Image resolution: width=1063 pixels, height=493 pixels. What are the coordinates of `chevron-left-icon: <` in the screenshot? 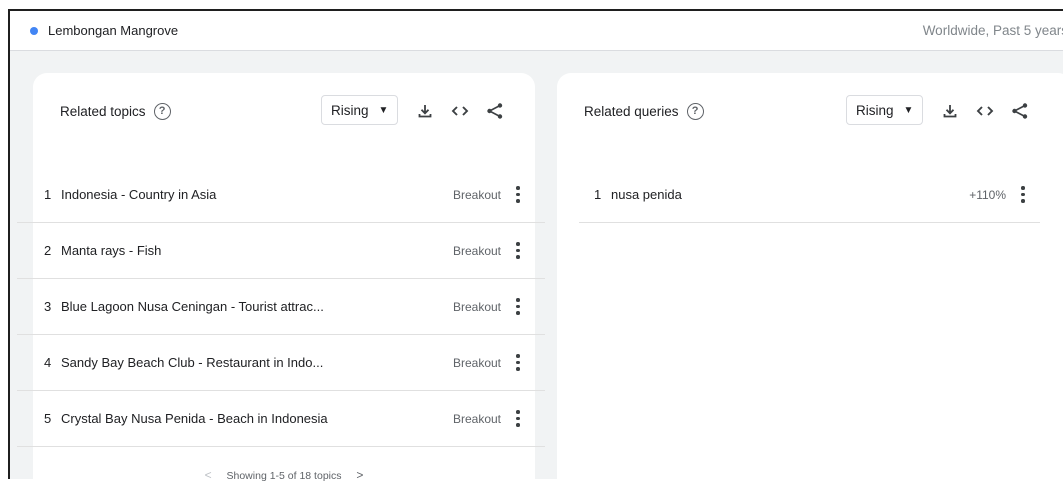 It's located at (208, 475).